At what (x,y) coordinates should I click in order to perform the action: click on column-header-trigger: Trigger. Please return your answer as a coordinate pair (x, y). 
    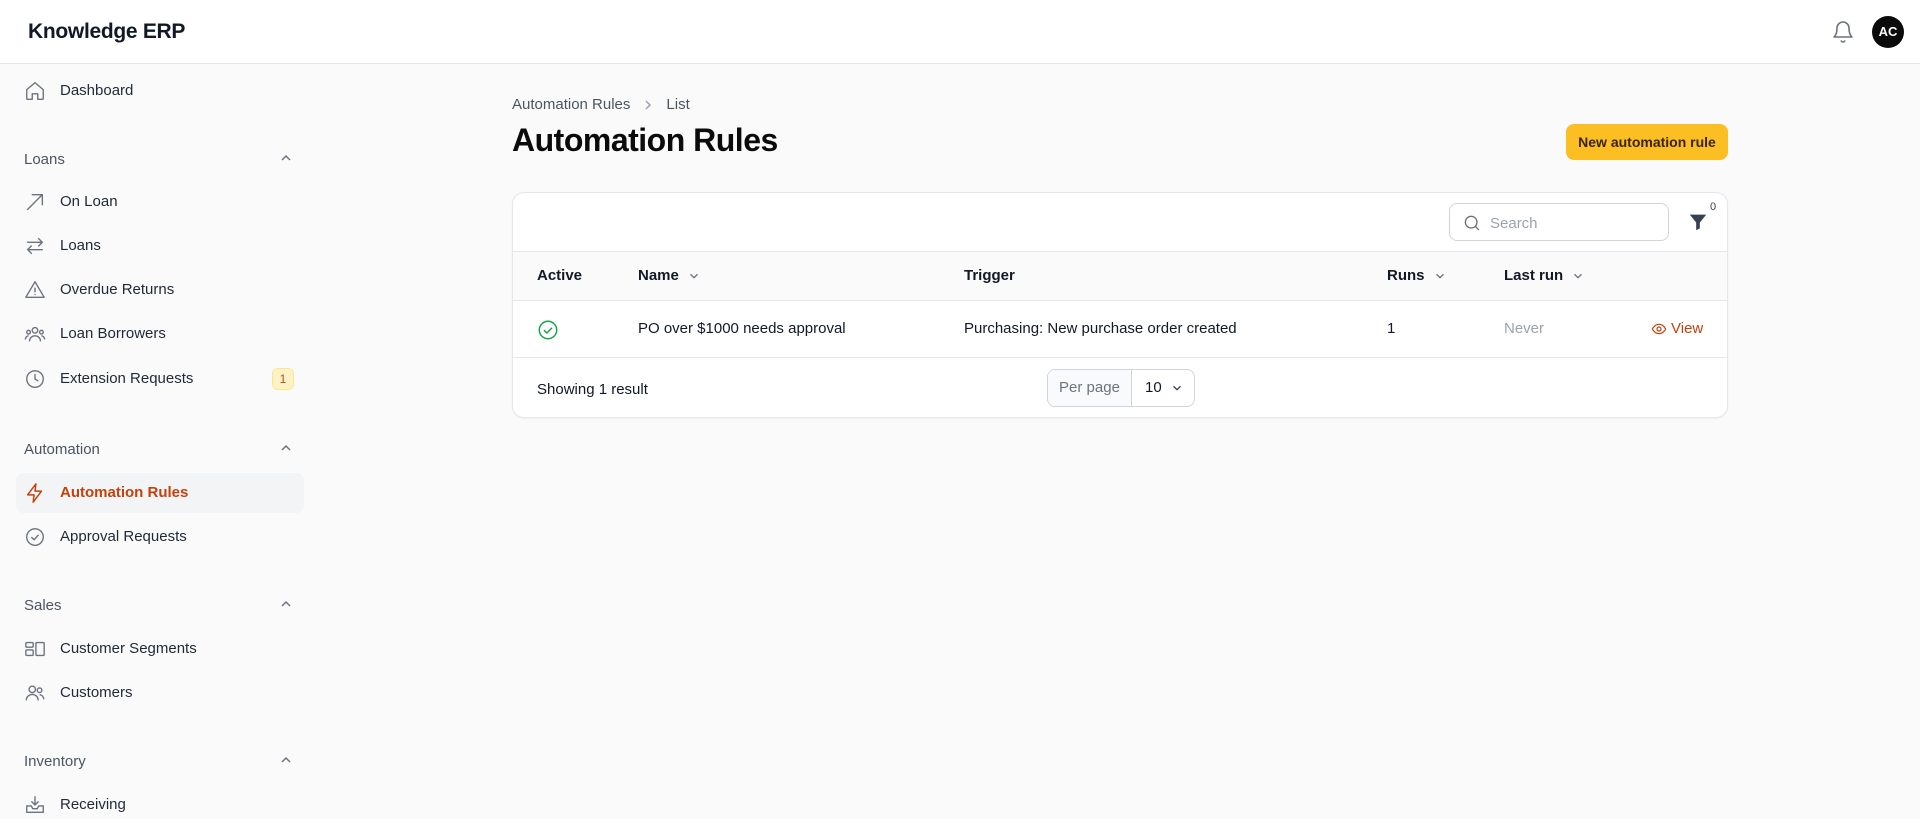
    Looking at the image, I should click on (989, 275).